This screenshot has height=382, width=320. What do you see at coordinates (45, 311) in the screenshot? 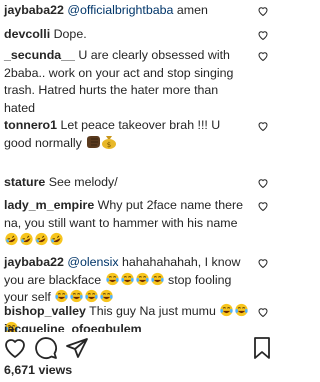
I see `comment-username: bishop_valley` at bounding box center [45, 311].